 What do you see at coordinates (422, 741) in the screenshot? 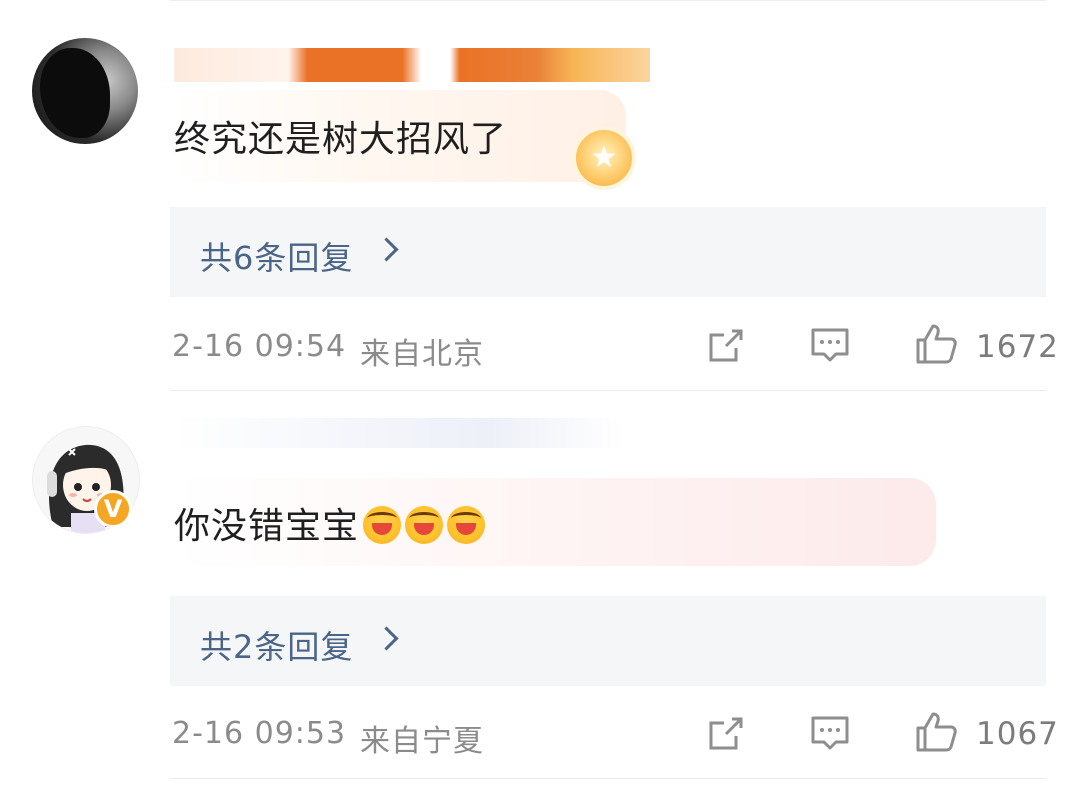
I see `comment-location: 来自宁夏` at bounding box center [422, 741].